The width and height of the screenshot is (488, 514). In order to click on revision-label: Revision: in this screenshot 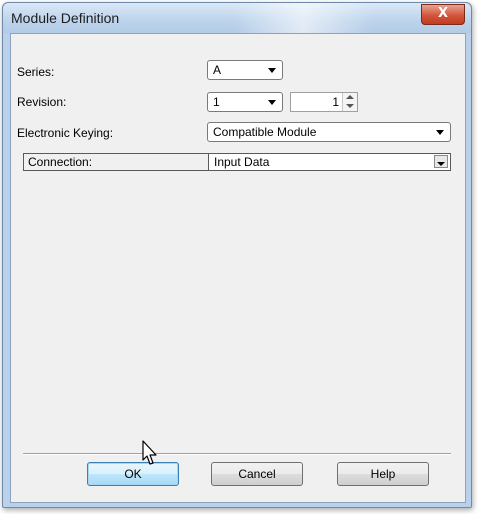, I will do `click(42, 102)`.